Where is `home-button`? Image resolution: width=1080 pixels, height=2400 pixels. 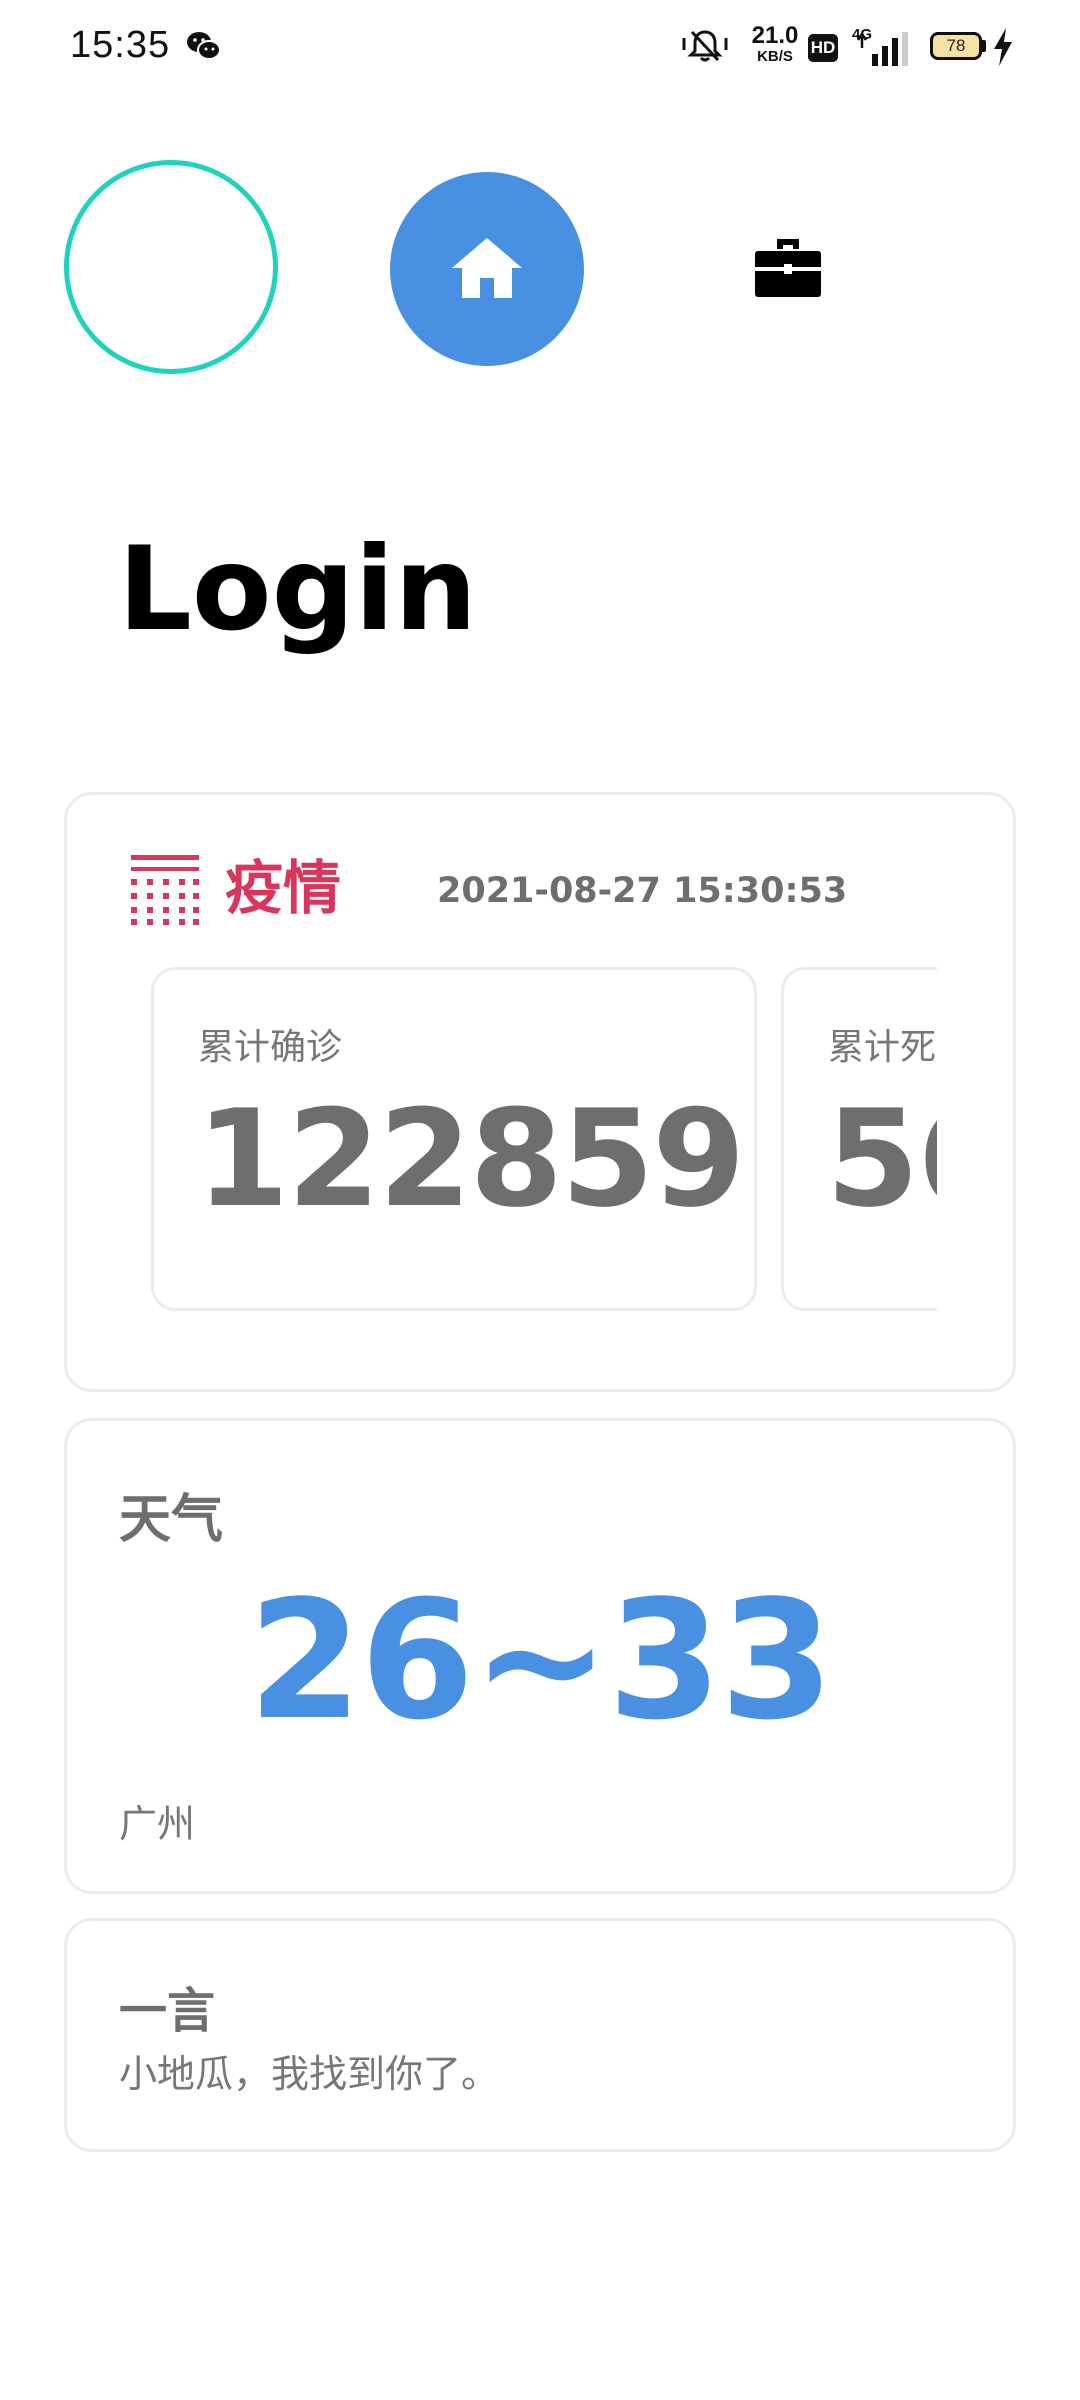
home-button is located at coordinates (487, 269).